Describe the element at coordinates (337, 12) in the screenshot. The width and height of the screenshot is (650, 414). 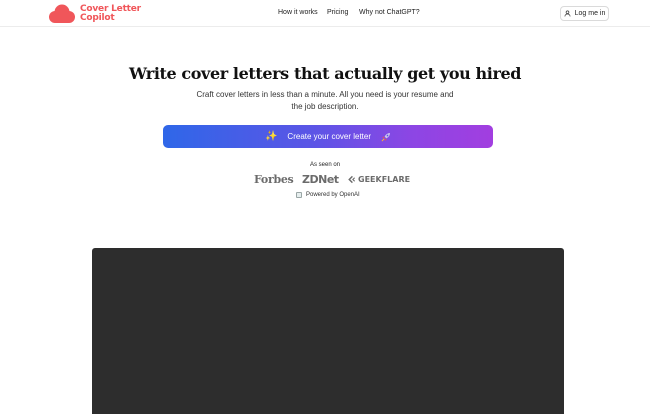
I see `nav-link-pricing: Pricing` at that location.